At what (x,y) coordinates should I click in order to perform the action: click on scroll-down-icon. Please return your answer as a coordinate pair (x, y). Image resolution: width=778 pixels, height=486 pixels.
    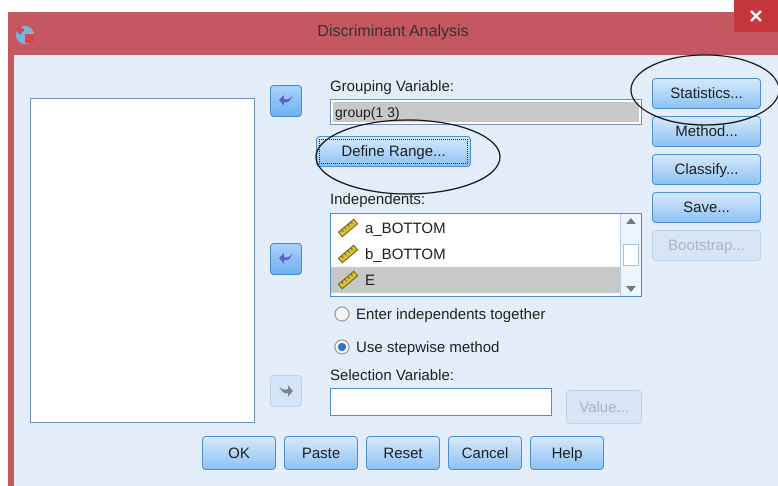
    Looking at the image, I should click on (631, 289).